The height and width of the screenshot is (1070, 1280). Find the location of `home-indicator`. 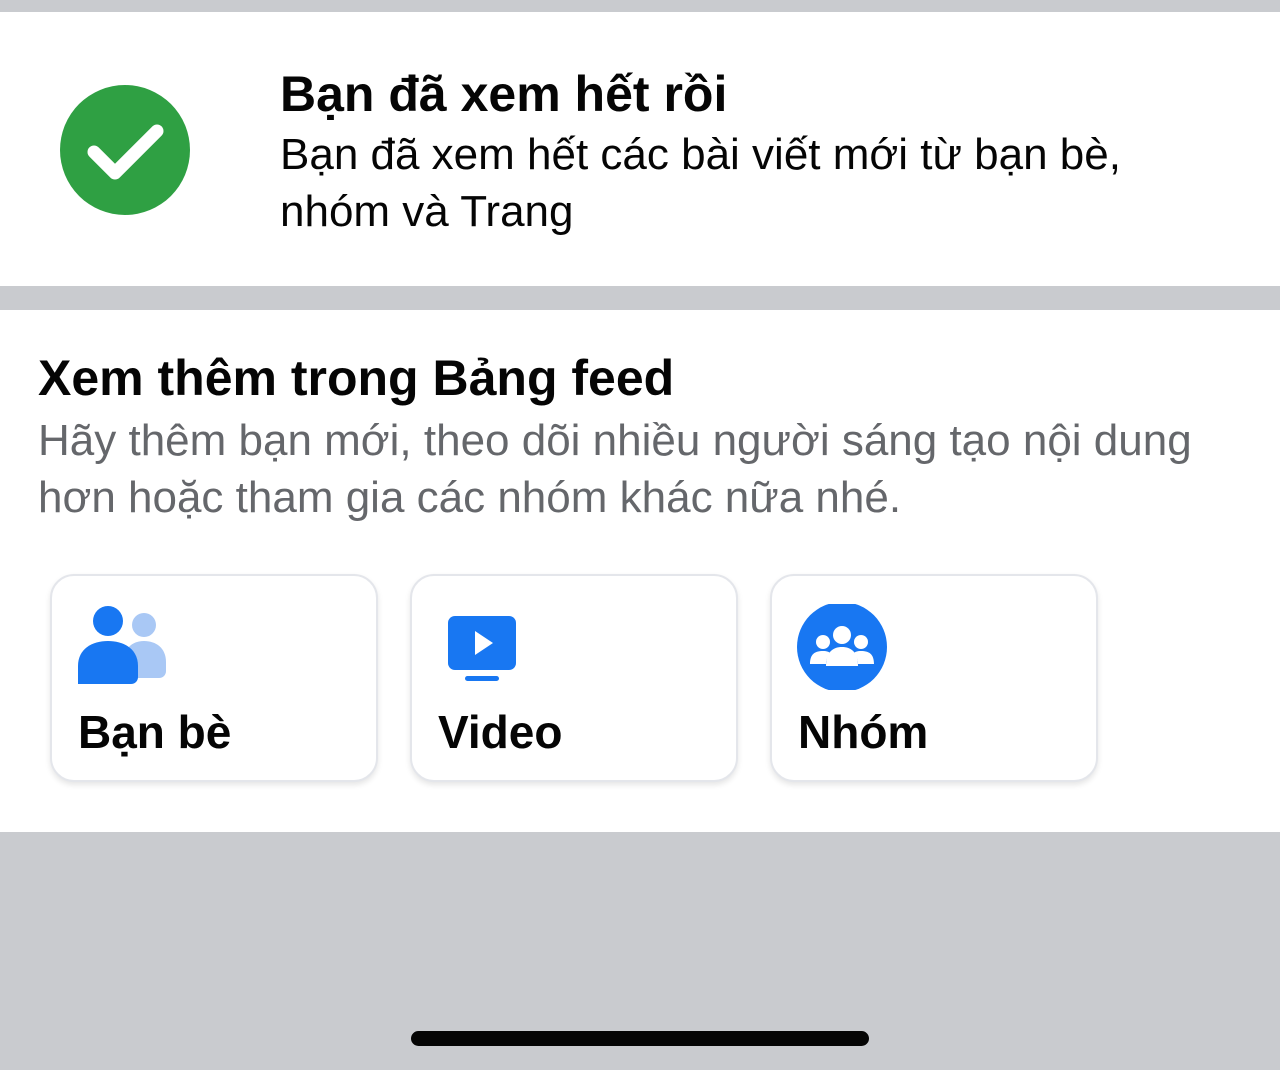

home-indicator is located at coordinates (640, 1038).